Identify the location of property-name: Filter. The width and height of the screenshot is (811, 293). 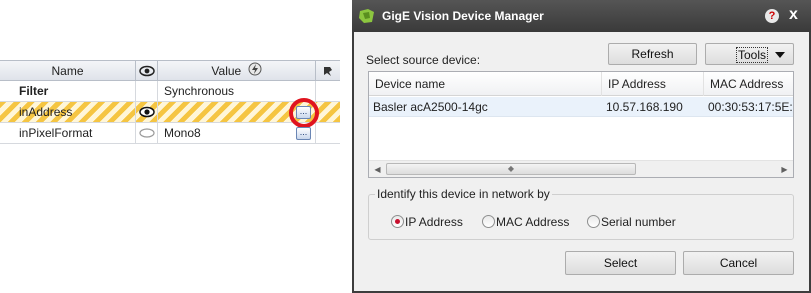
(68, 91).